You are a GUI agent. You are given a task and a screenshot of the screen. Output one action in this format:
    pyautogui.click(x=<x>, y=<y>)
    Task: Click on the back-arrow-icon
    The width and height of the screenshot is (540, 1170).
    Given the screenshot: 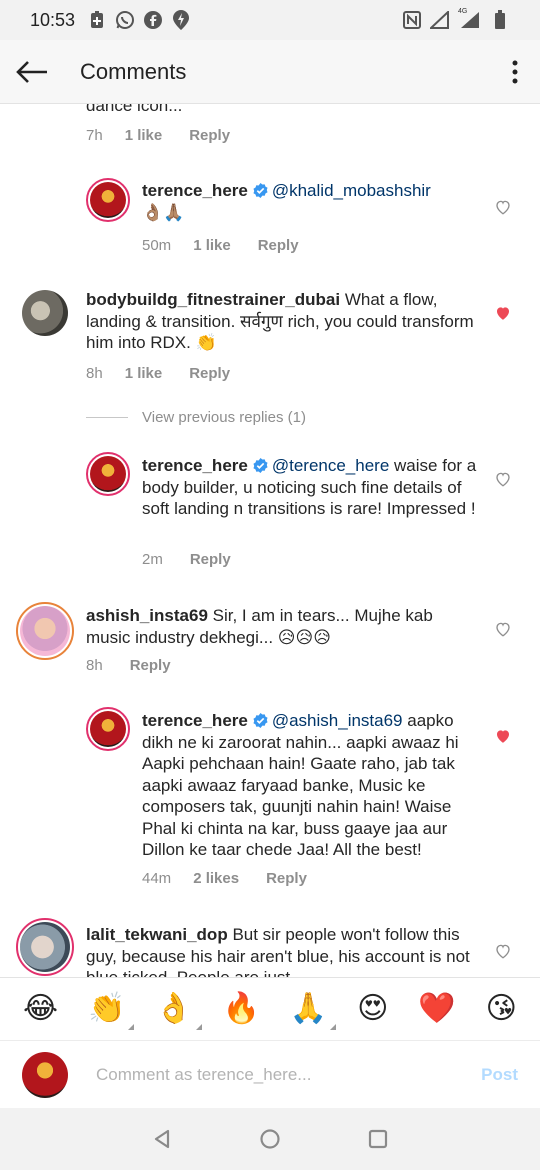 What is the action you would take?
    pyautogui.click(x=31, y=71)
    